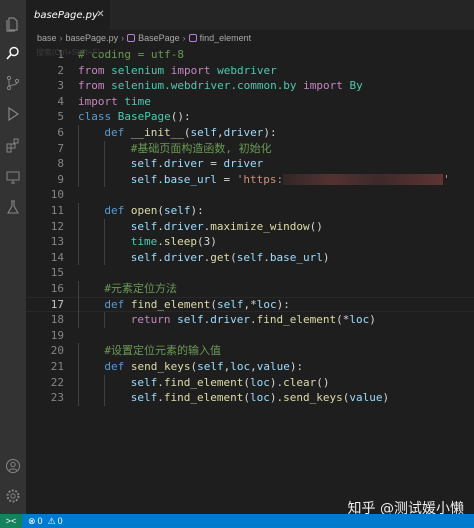 The height and width of the screenshot is (528, 474). What do you see at coordinates (276, 398) in the screenshot?
I see `code-token: ).` at bounding box center [276, 398].